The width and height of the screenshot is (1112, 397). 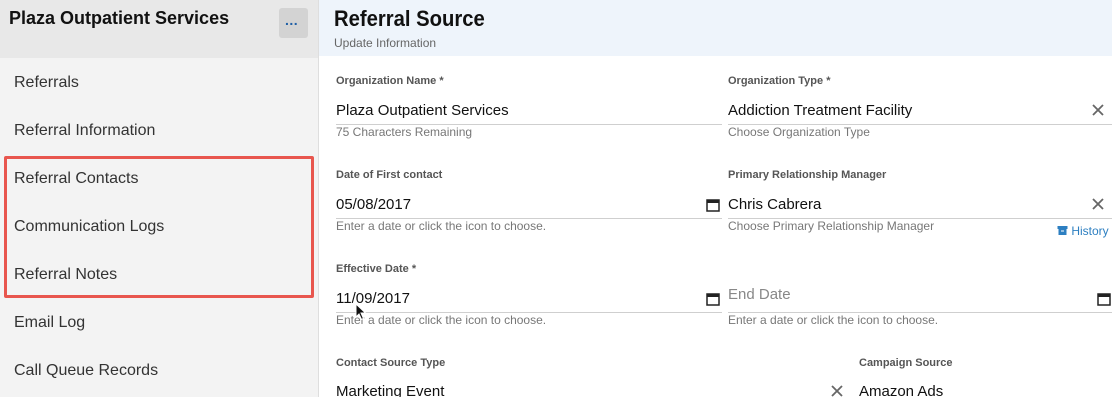 What do you see at coordinates (1098, 110) in the screenshot?
I see `clear-org-type-icon` at bounding box center [1098, 110].